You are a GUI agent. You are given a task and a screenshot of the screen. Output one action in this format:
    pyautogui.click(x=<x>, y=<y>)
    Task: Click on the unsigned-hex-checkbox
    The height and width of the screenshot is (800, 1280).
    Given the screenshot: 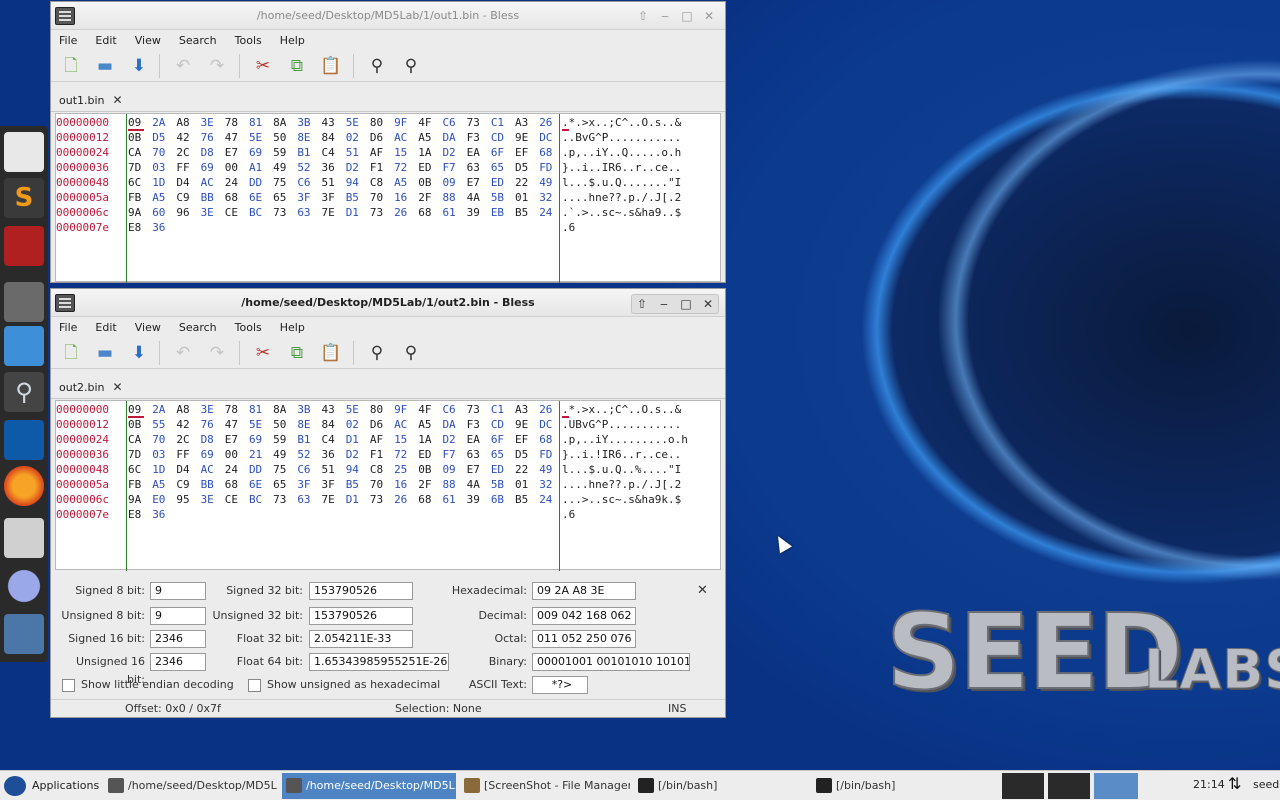 What is the action you would take?
    pyautogui.click(x=254, y=685)
    